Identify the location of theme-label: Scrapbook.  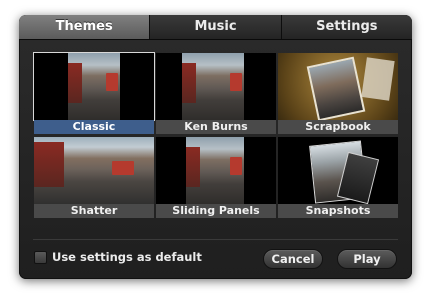
(338, 127).